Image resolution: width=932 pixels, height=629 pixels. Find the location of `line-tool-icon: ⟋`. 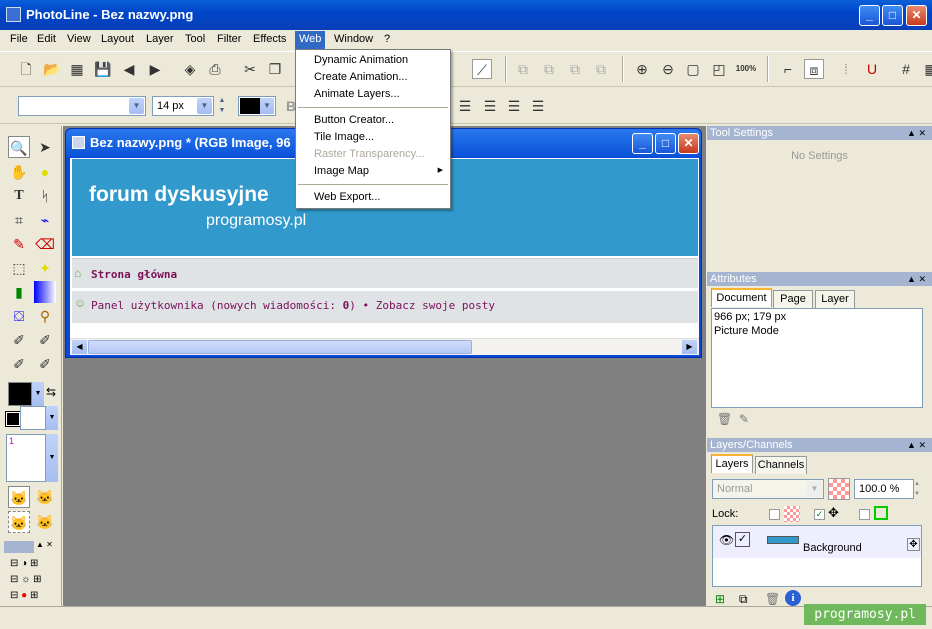

line-tool-icon: ⟋ is located at coordinates (482, 69).